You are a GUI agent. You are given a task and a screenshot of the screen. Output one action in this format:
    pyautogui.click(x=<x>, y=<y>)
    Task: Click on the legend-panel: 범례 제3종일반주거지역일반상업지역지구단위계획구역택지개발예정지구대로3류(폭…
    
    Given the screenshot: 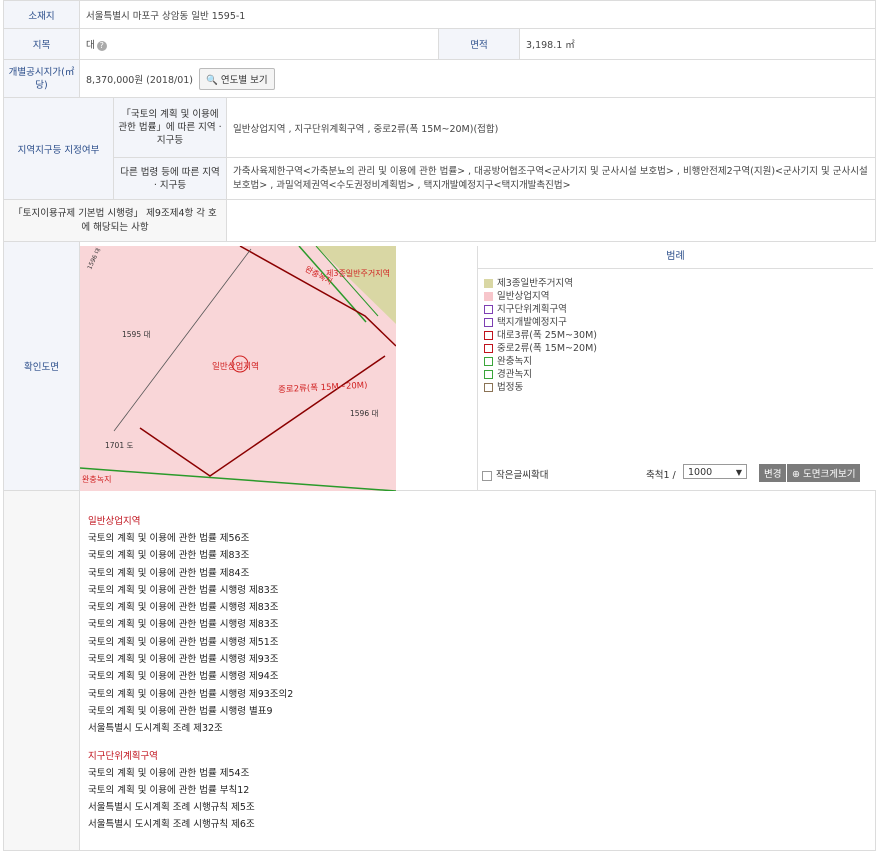 What is the action you would take?
    pyautogui.click(x=675, y=368)
    